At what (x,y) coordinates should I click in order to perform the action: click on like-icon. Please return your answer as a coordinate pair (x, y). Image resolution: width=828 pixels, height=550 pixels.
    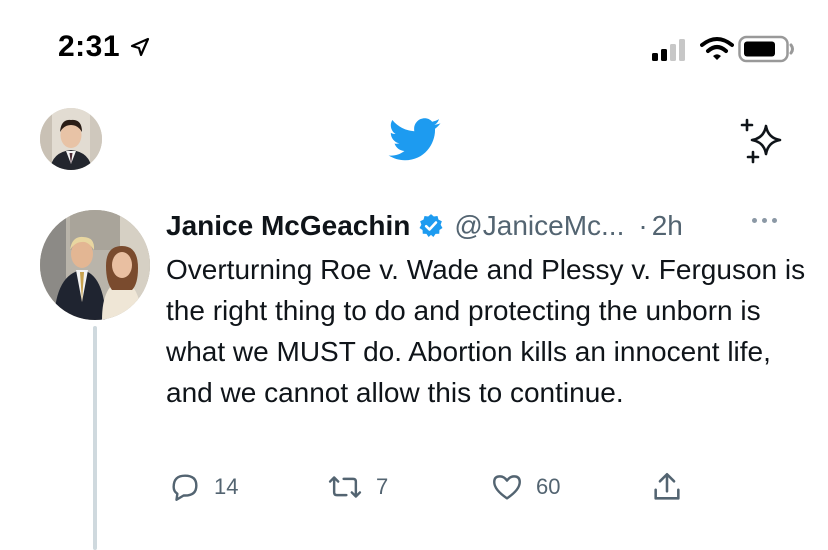
    Looking at the image, I should click on (507, 487).